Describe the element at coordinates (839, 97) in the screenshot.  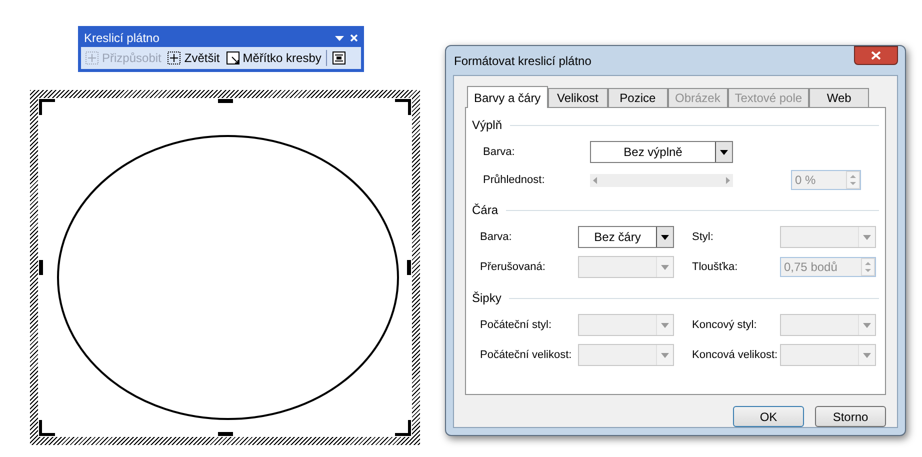
I see `tab: Web` at that location.